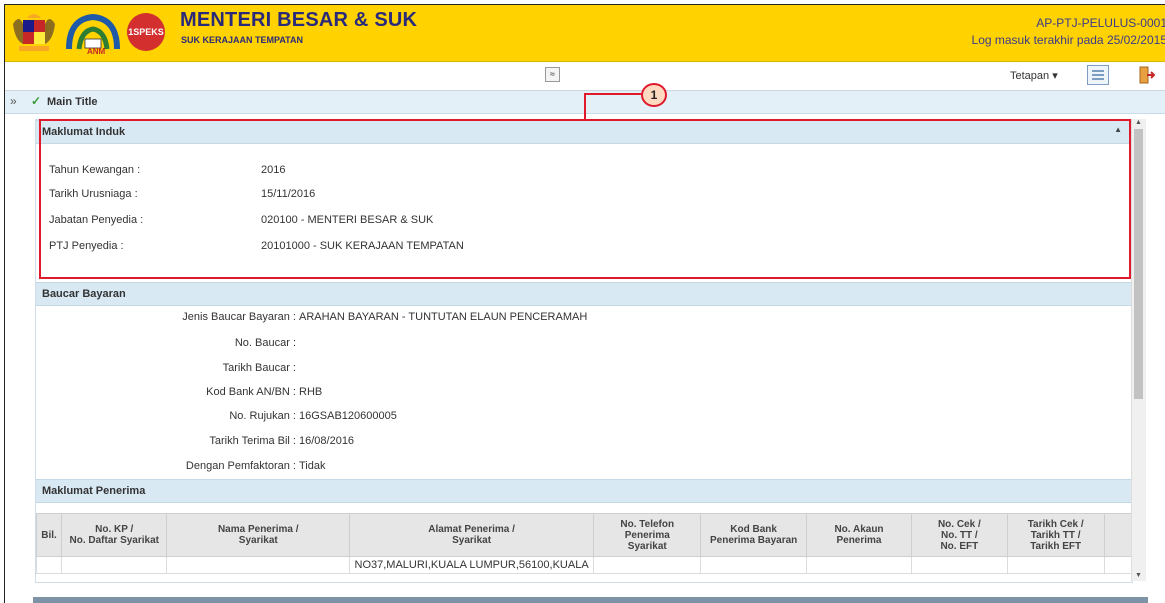 The height and width of the screenshot is (603, 1165). What do you see at coordinates (1034, 75) in the screenshot?
I see `settings-dropdown: Tetapan ▾` at bounding box center [1034, 75].